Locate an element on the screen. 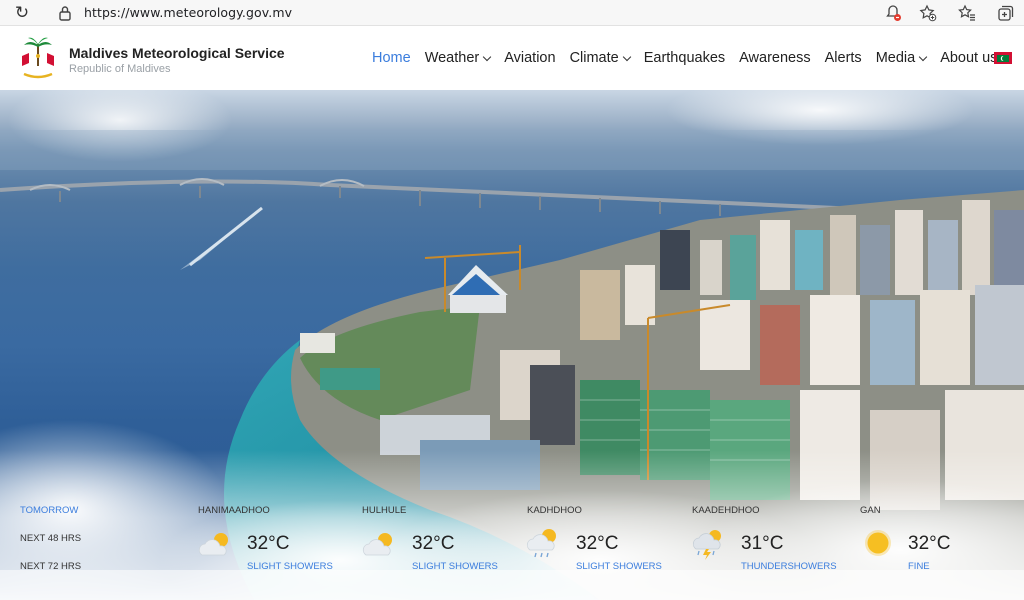 Image resolution: width=1024 pixels, height=600 pixels. forecast-tab-48hrs: NEXT 48 HRS is located at coordinates (50, 538).